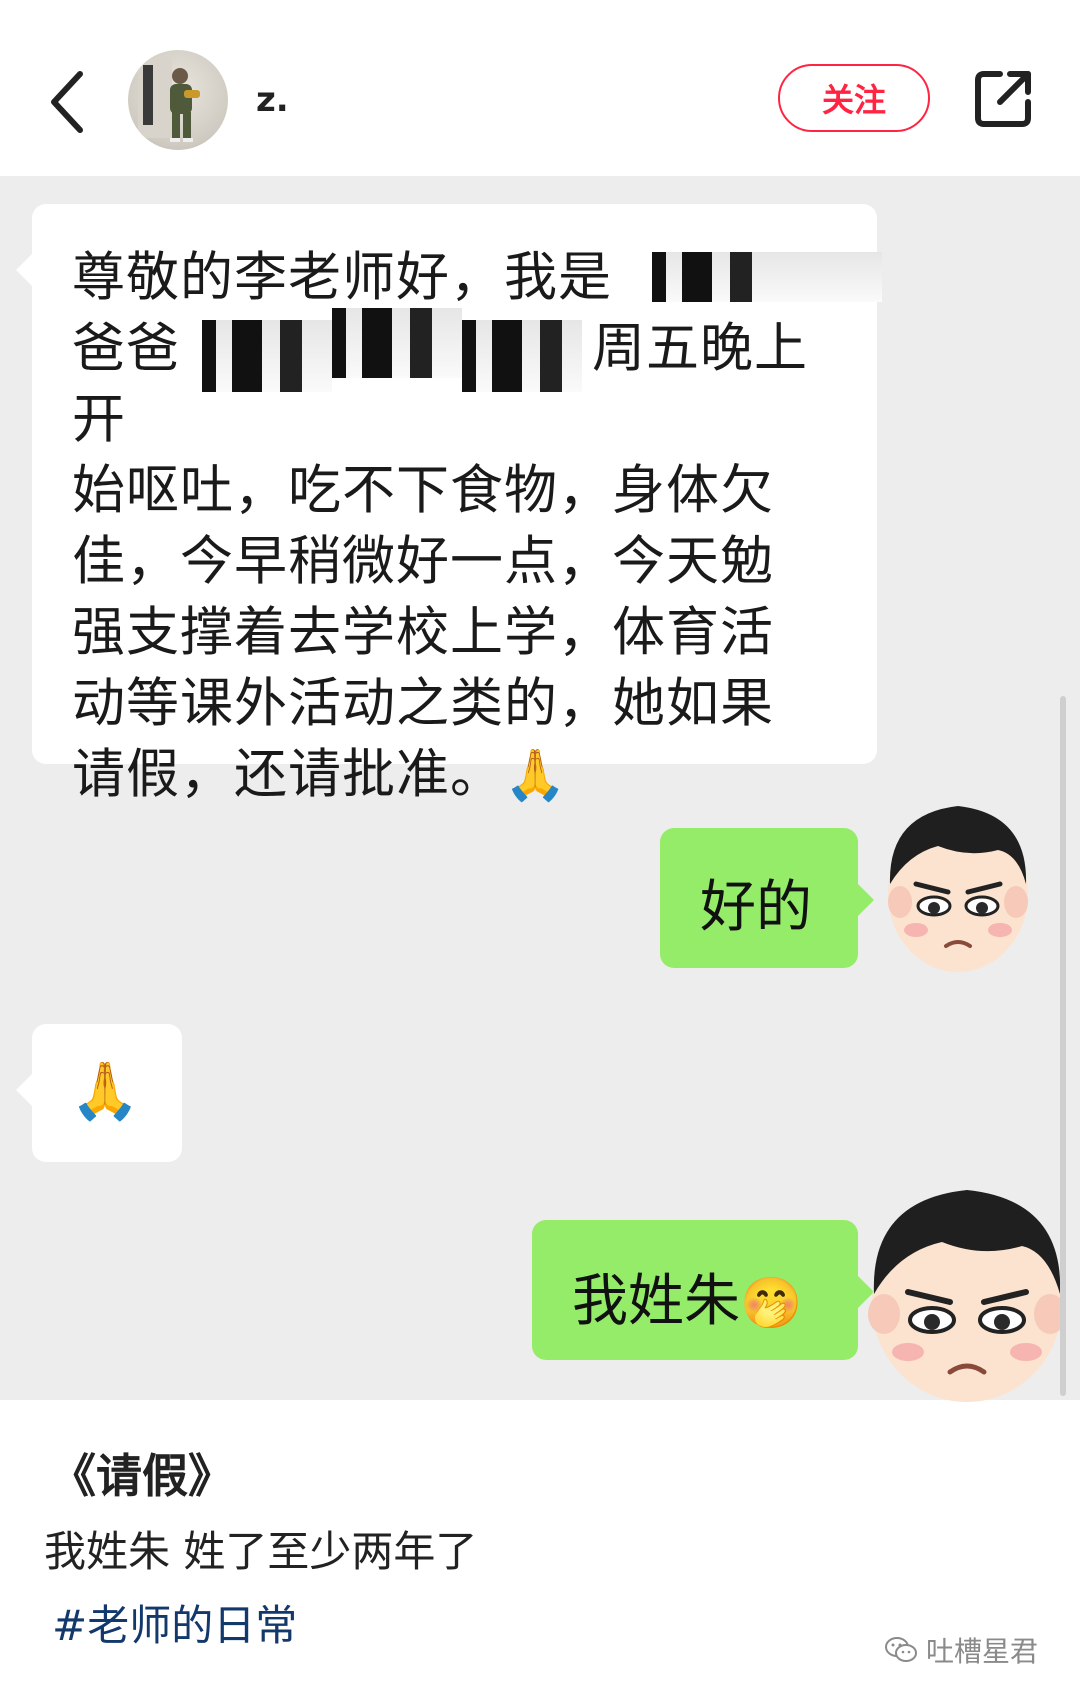 The width and height of the screenshot is (1080, 1687). I want to click on message-line: 我姓朱, so click(656, 1301).